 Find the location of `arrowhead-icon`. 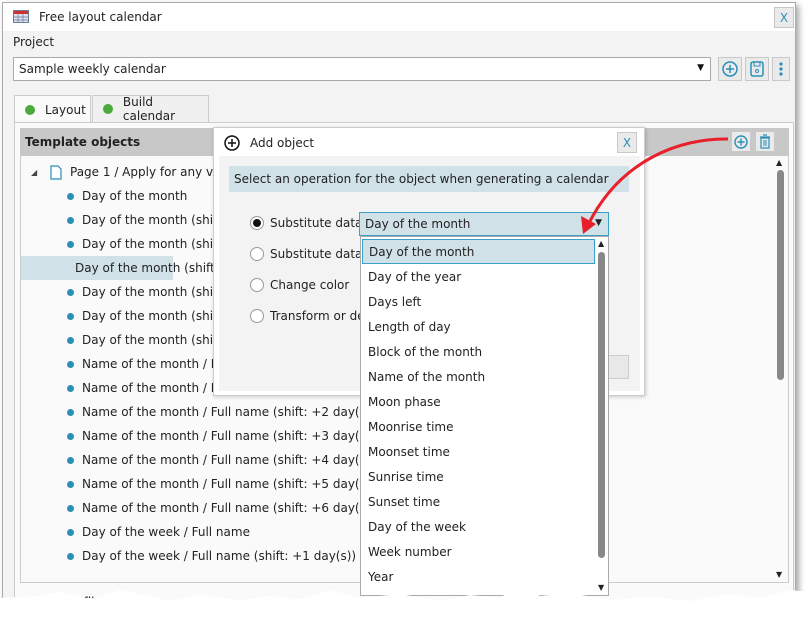

arrowhead-icon is located at coordinates (588, 225).